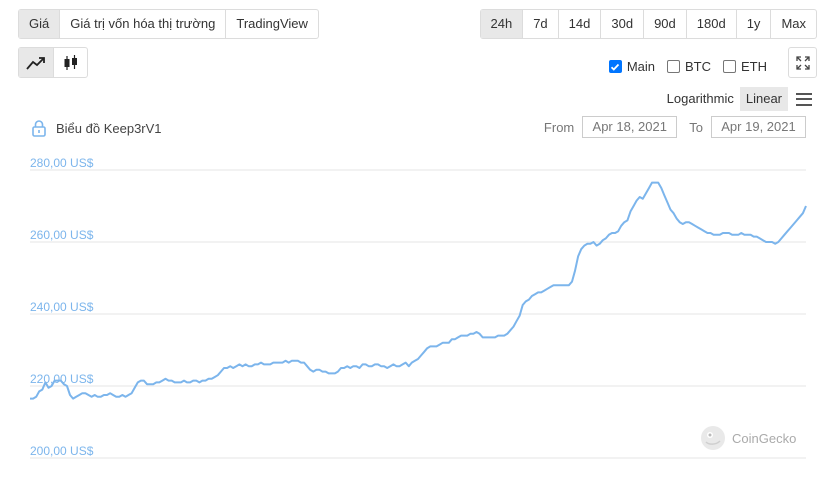 This screenshot has width=839, height=491. I want to click on from-date-input: Apr 18, 2021, so click(630, 127).